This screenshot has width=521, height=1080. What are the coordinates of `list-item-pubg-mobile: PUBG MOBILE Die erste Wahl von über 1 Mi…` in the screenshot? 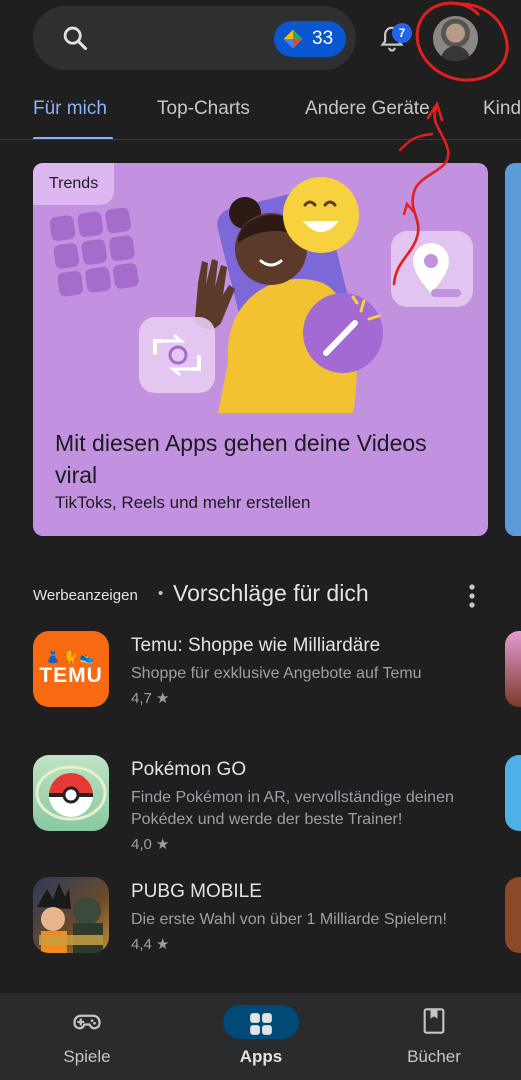 It's located at (268, 917).